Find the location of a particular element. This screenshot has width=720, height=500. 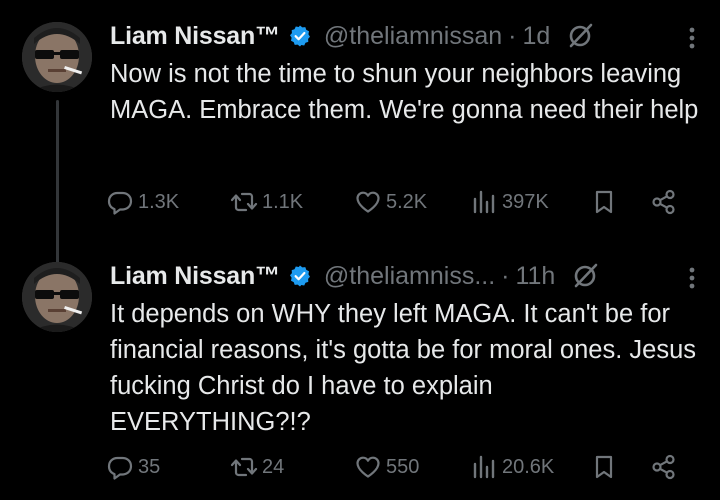

like-button: 550 is located at coordinates (386, 467).